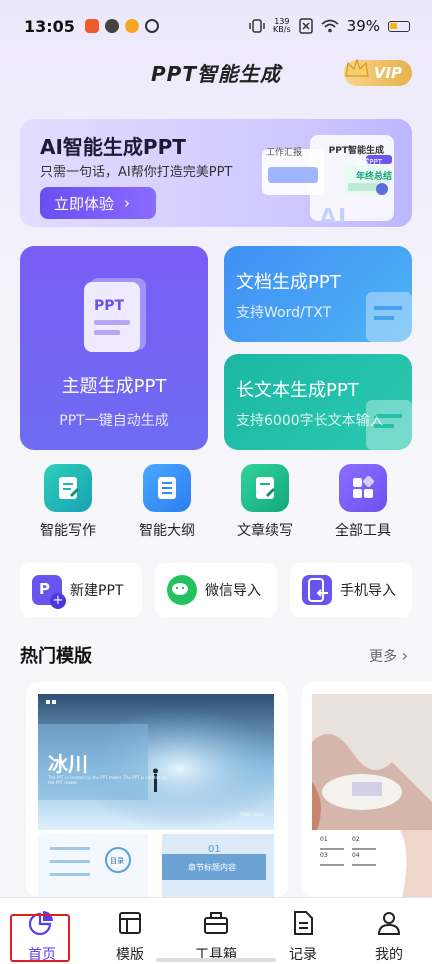 Image resolution: width=432 pixels, height=964 pixels. Describe the element at coordinates (303, 937) in the screenshot. I see `tab-records: 记录` at that location.